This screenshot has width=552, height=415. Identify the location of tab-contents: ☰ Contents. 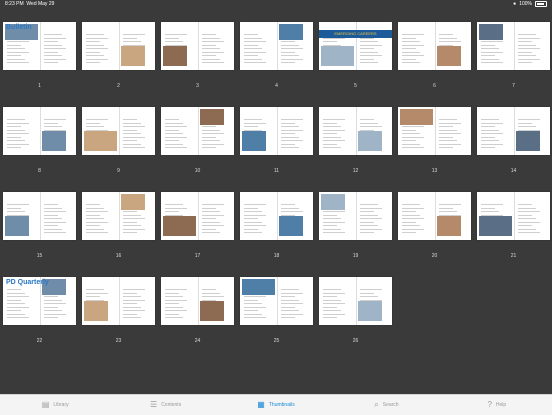
(165, 405).